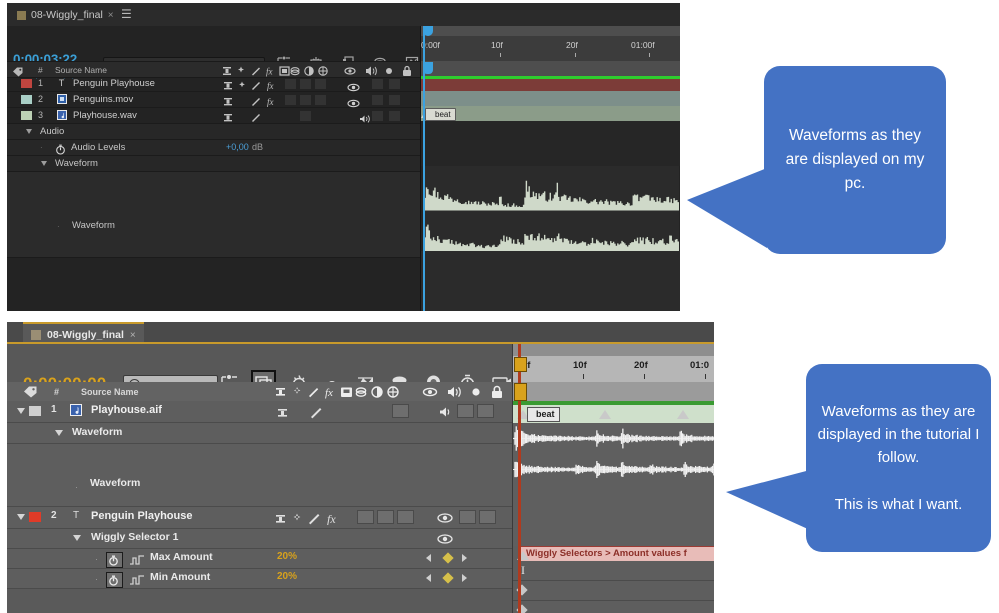  I want to click on column-hash: #, so click(40, 70).